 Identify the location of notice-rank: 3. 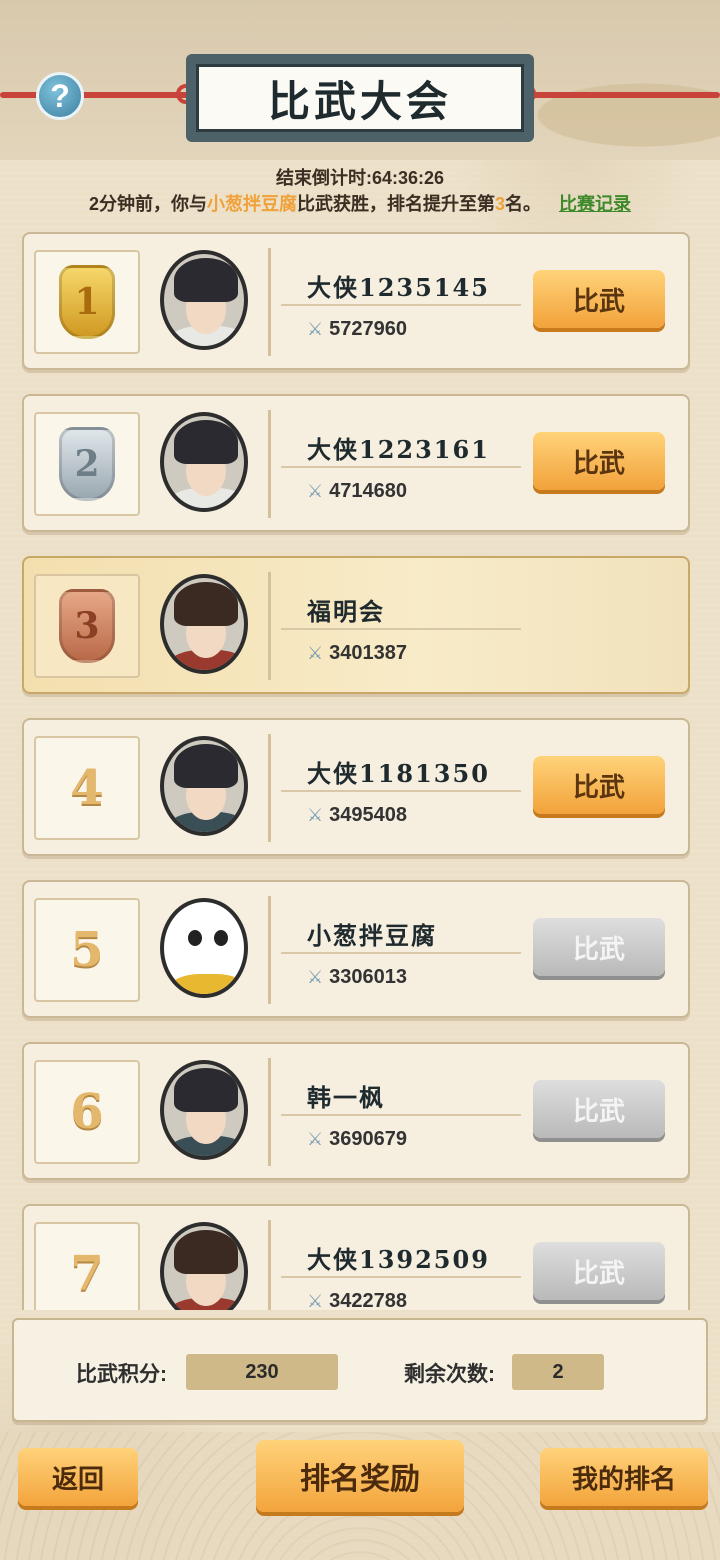
(500, 204).